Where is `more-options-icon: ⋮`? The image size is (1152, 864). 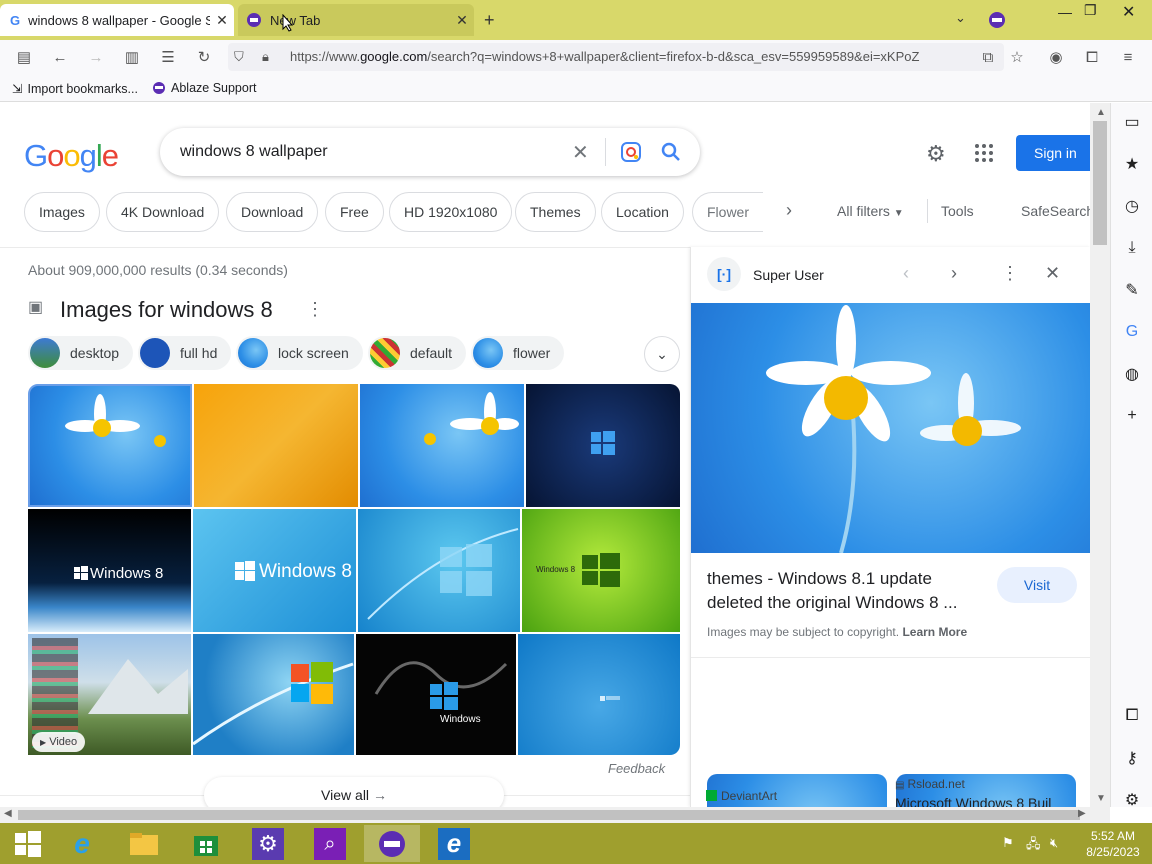
more-options-icon: ⋮ is located at coordinates (315, 309).